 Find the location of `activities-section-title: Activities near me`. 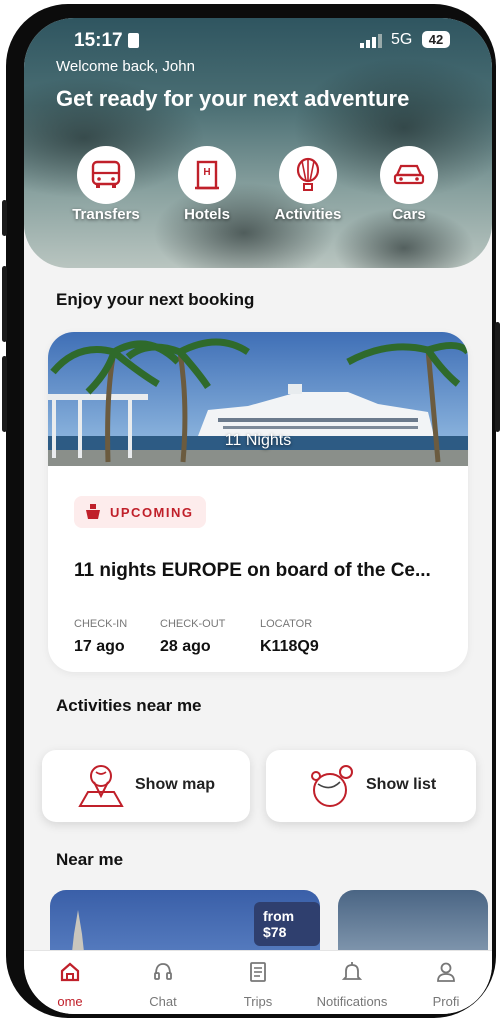

activities-section-title: Activities near me is located at coordinates (129, 705).